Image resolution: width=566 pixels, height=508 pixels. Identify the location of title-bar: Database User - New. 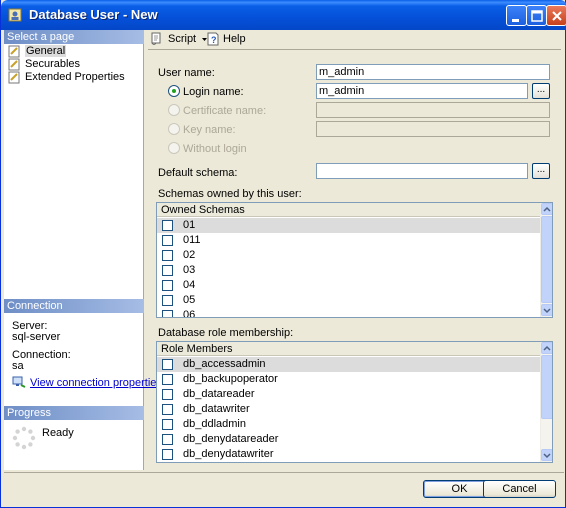
(283, 15).